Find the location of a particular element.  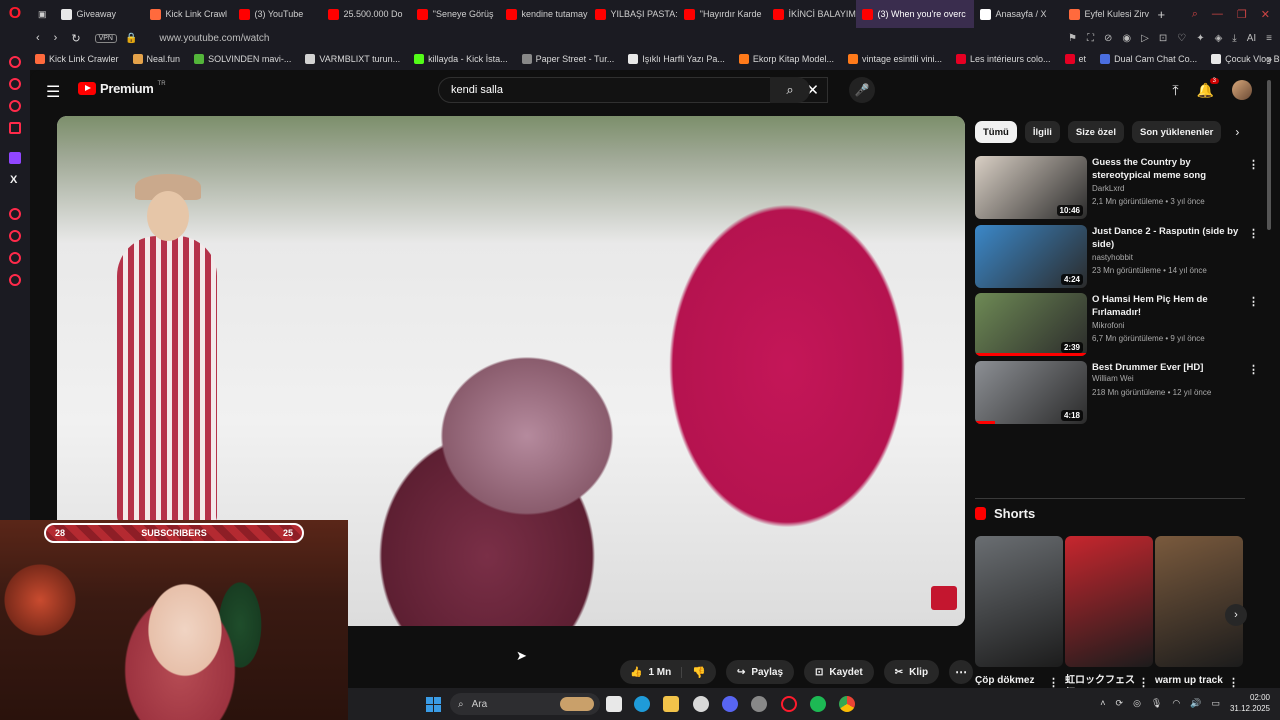

chrome-icon is located at coordinates (847, 704).